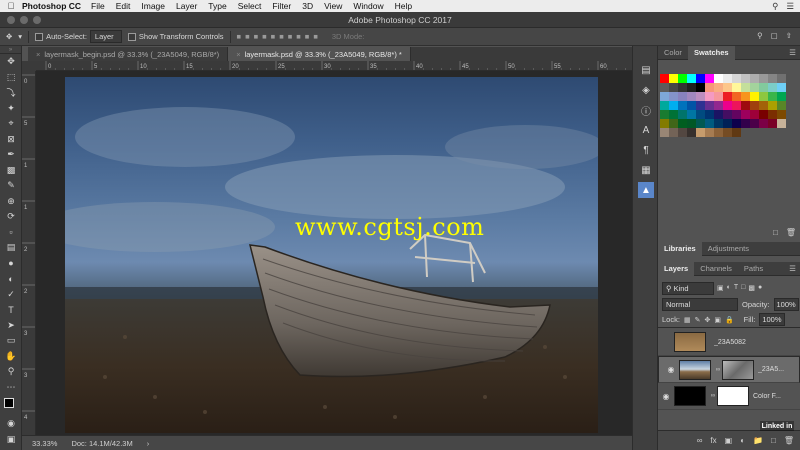 This screenshot has height=450, width=800. What do you see at coordinates (333, 6) in the screenshot?
I see `menu-view: View` at bounding box center [333, 6].